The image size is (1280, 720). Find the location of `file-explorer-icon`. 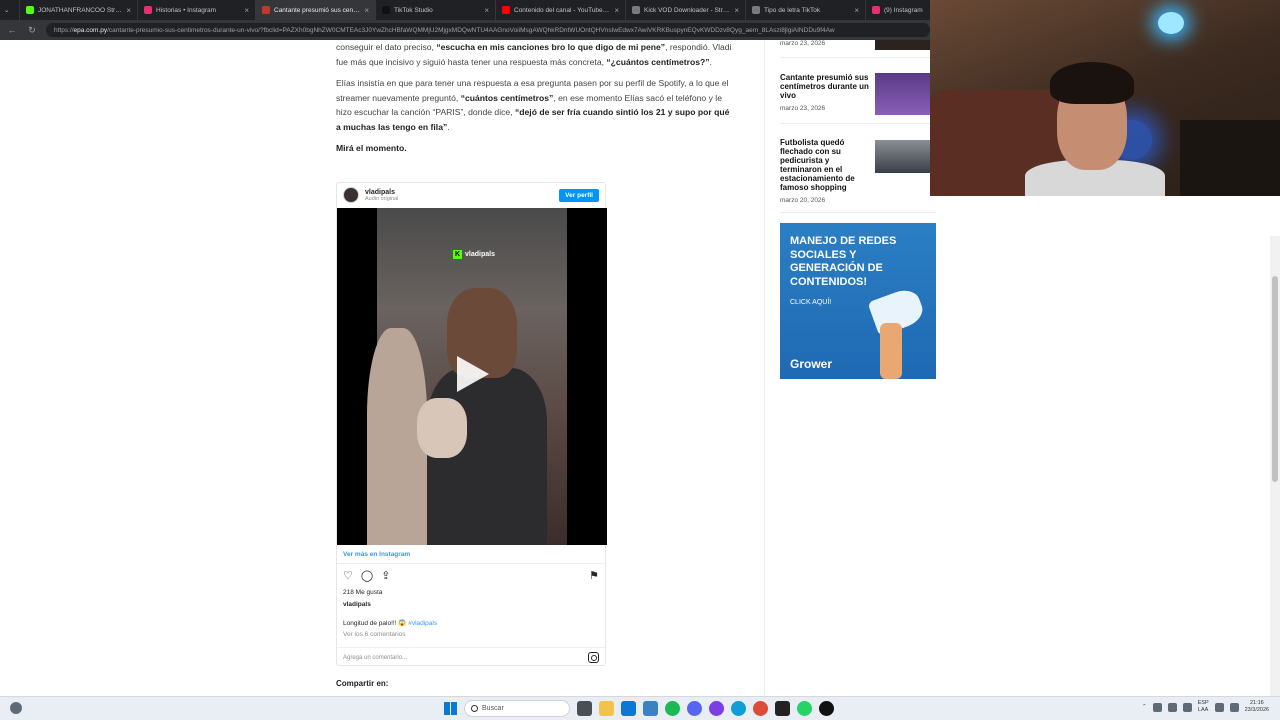

file-explorer-icon is located at coordinates (606, 708).